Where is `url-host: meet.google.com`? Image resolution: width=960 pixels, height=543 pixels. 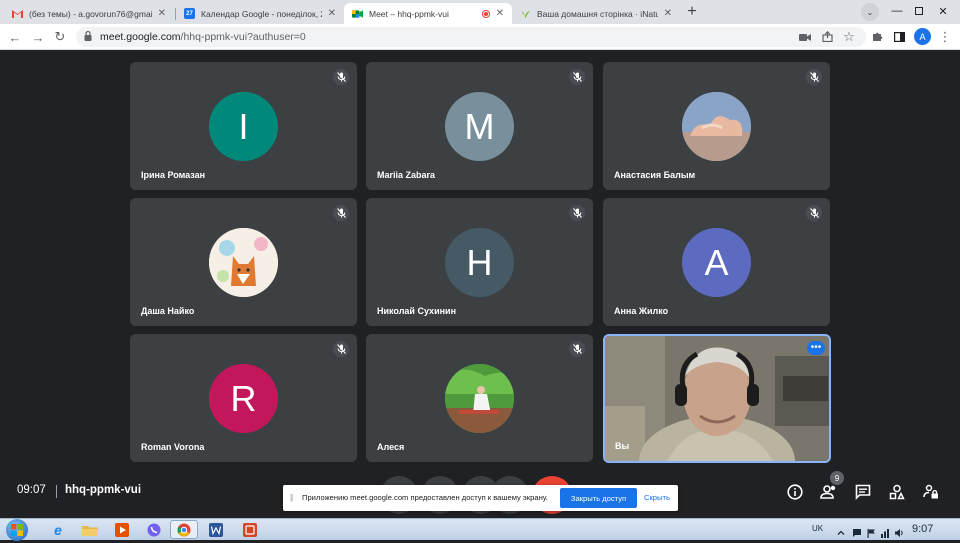 url-host: meet.google.com is located at coordinates (140, 37).